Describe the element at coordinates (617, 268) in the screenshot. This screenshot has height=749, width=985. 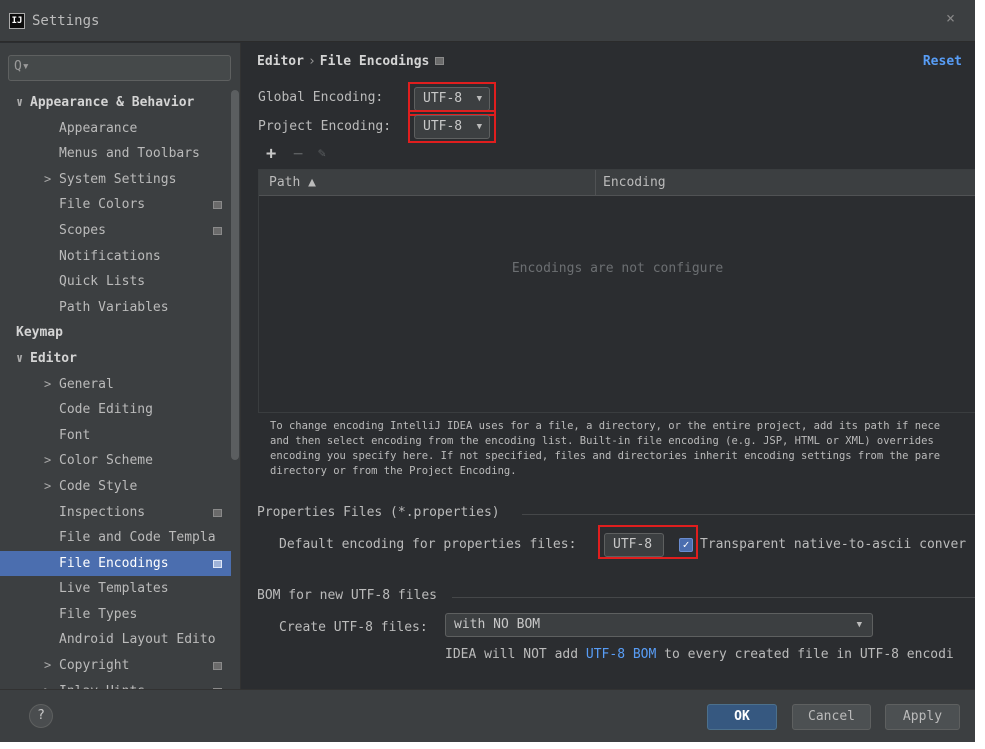
I see `empty-table-text: Encodings are not configure` at that location.